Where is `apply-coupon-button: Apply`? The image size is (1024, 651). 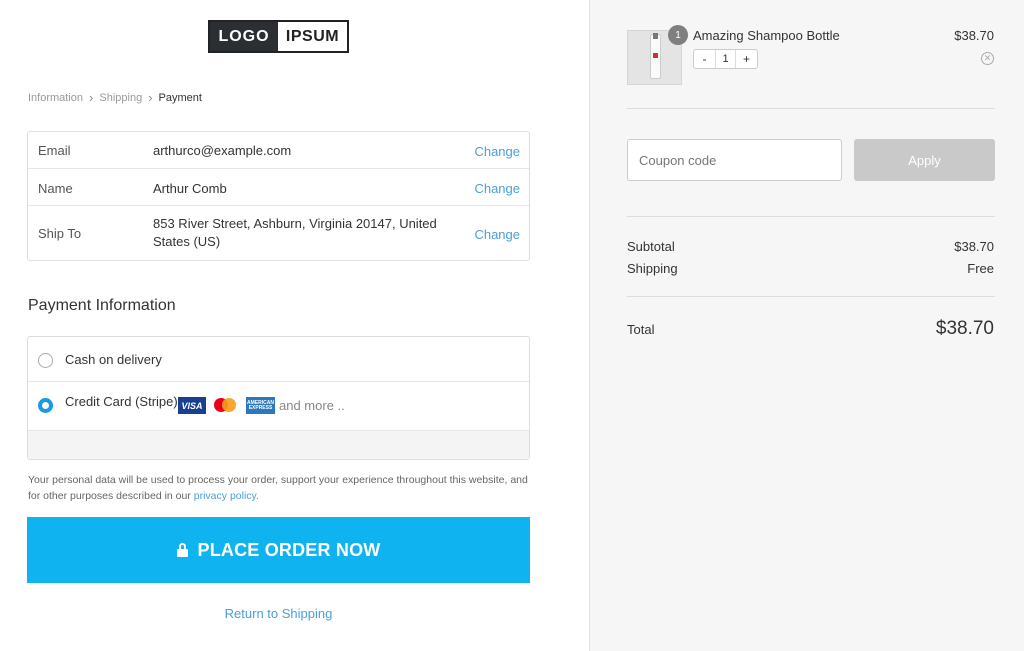 apply-coupon-button: Apply is located at coordinates (924, 160).